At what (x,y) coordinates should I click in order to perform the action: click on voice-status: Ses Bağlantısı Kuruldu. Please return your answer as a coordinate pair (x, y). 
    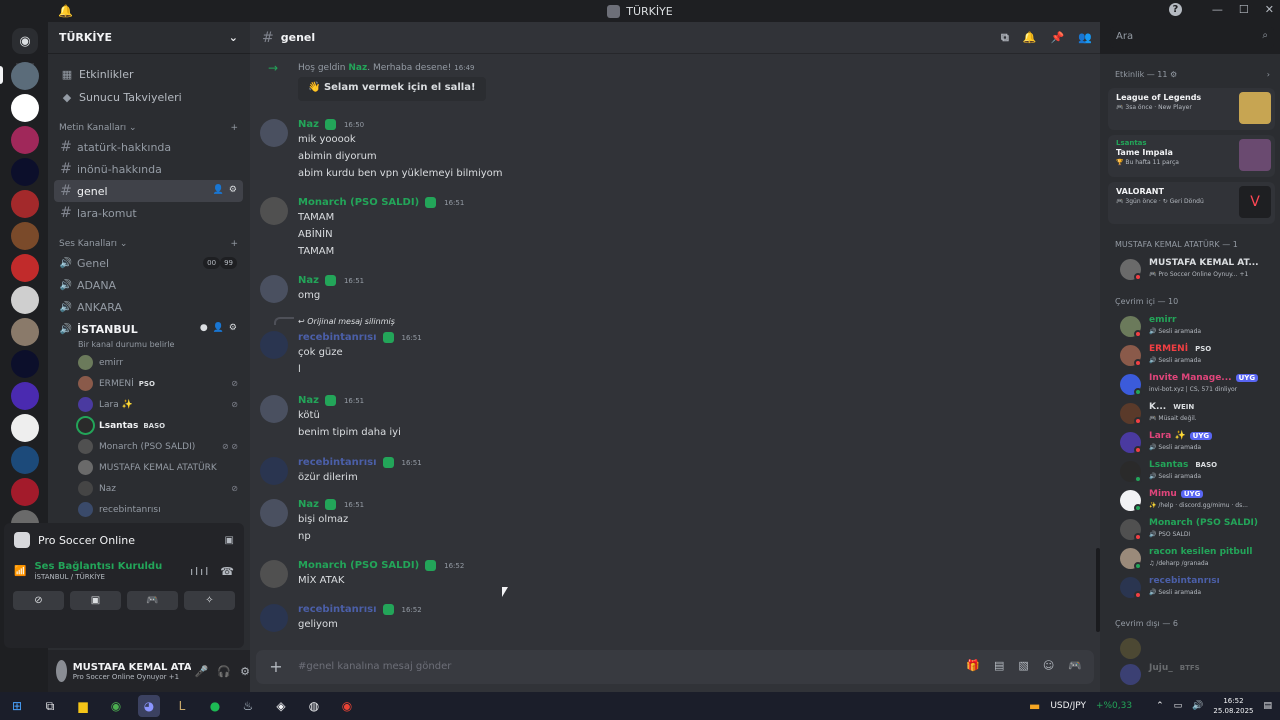
    Looking at the image, I should click on (98, 566).